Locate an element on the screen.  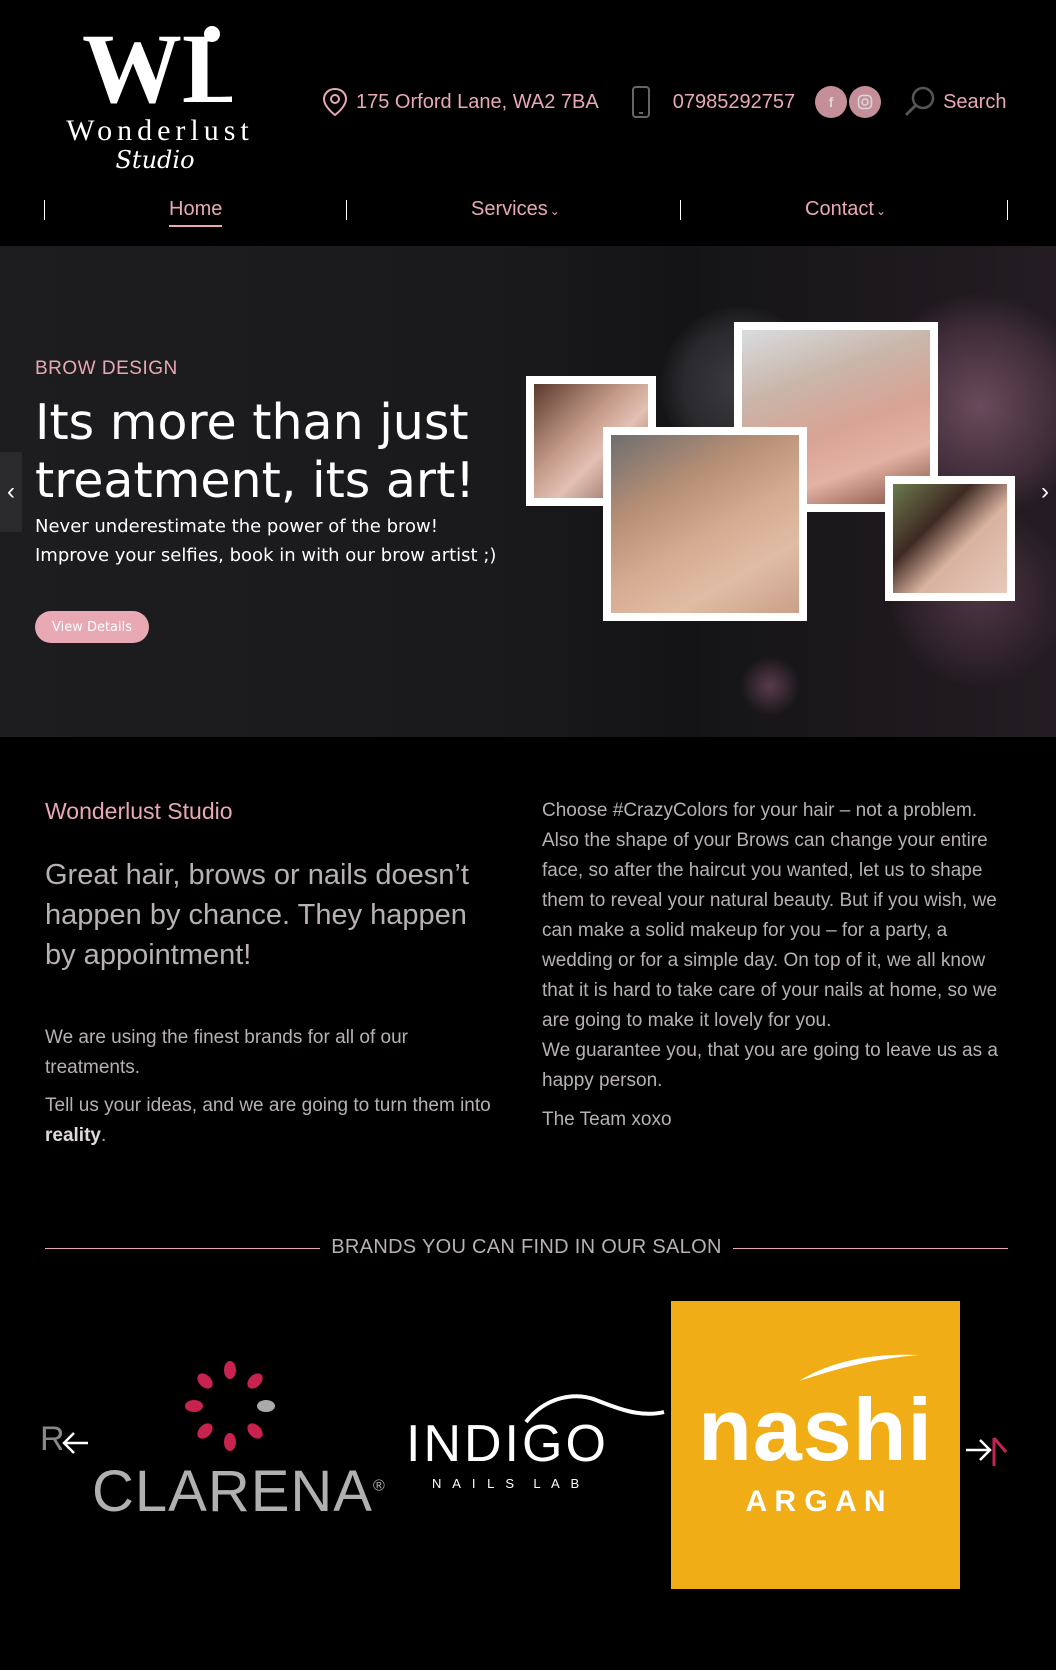
nav-home: Home is located at coordinates (196, 212).